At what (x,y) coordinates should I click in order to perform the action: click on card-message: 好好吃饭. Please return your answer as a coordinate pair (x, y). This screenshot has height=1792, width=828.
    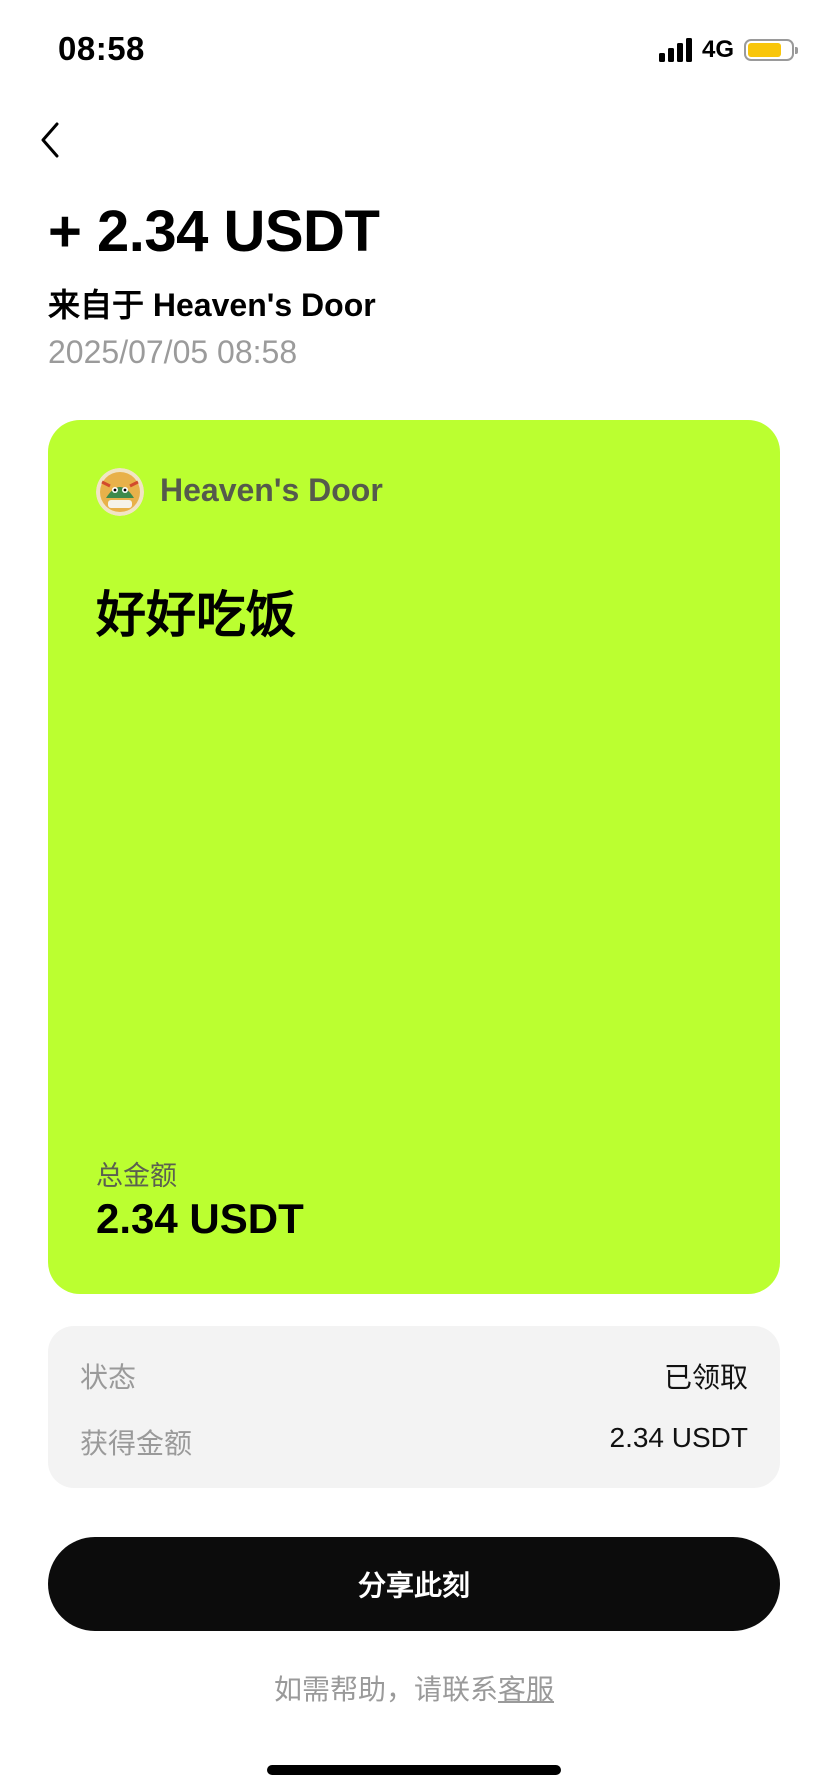
    Looking at the image, I should click on (196, 615).